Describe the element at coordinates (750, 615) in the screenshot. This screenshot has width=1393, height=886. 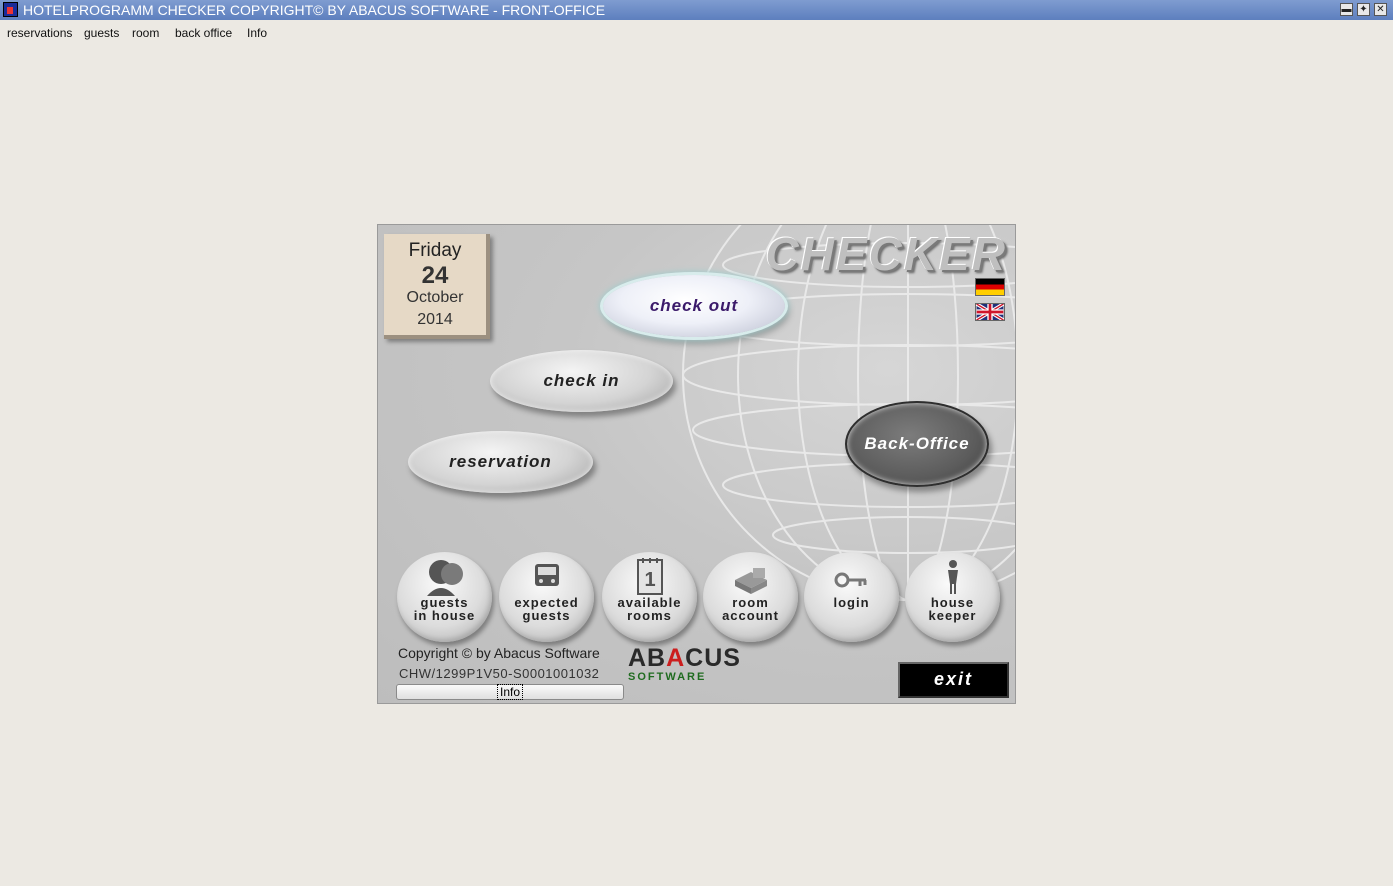
I see `room-account-label-2: account` at that location.